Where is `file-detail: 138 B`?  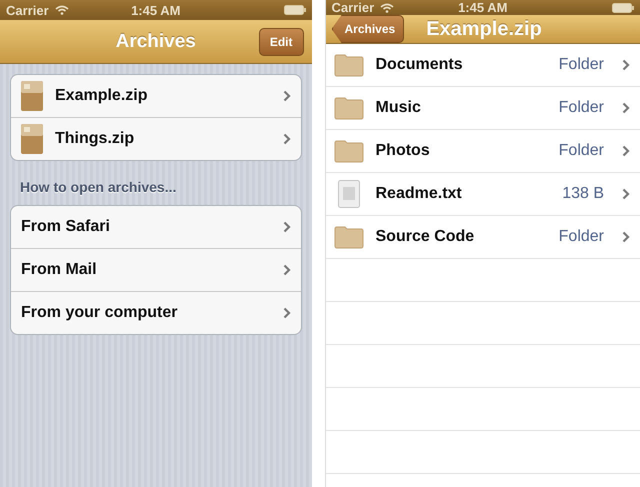 file-detail: 138 B is located at coordinates (583, 194).